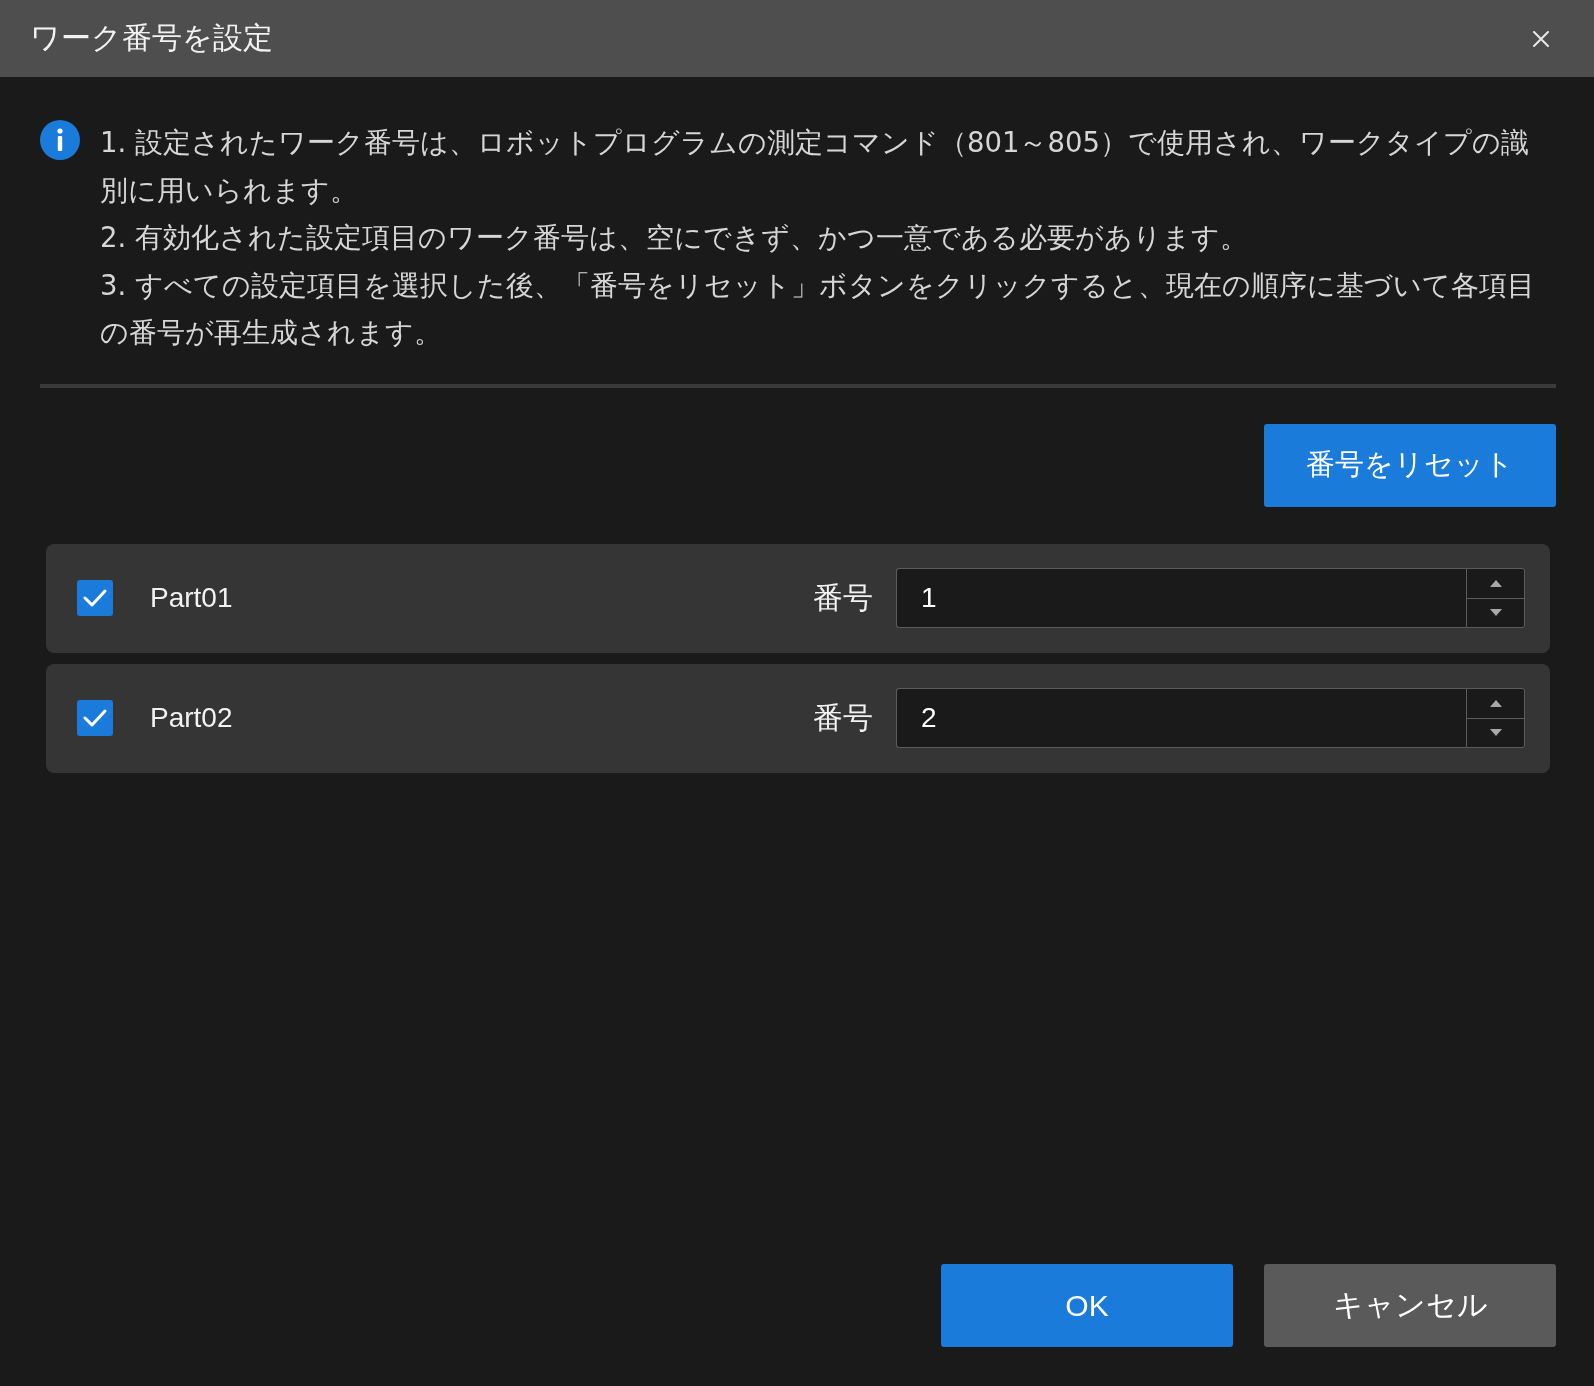  Describe the element at coordinates (192, 598) in the screenshot. I see `part-name: Part01` at that location.